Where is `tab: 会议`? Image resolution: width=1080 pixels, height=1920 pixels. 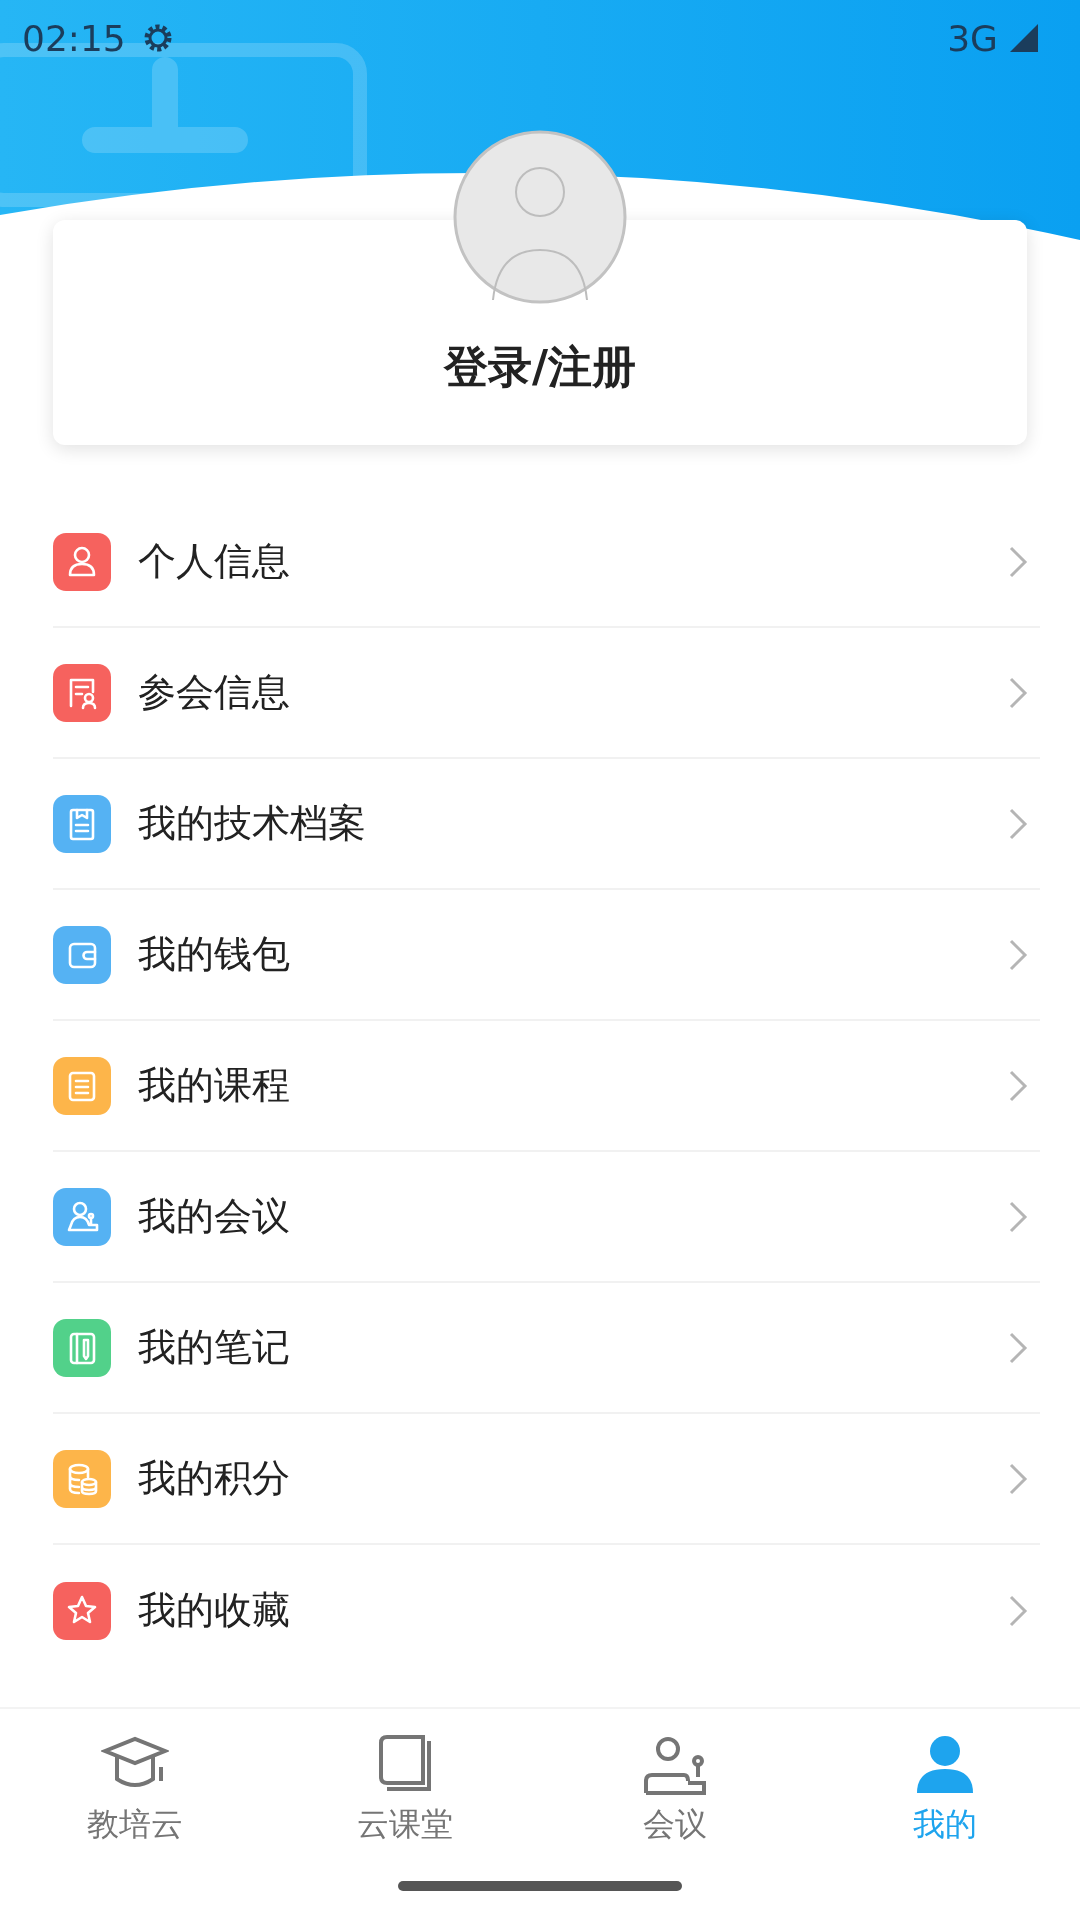 tab: 会议 is located at coordinates (675, 1825).